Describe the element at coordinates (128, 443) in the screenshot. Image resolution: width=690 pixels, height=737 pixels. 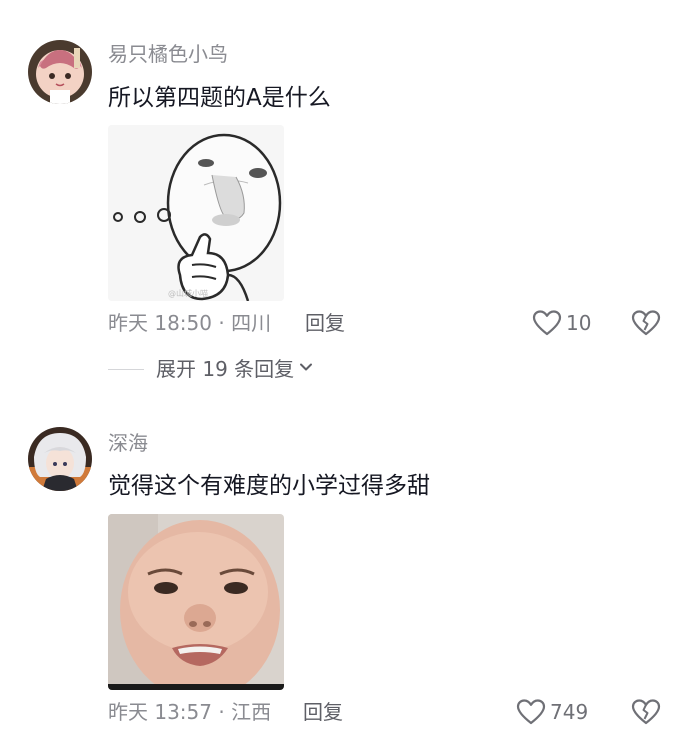
I see `username: 深海` at that location.